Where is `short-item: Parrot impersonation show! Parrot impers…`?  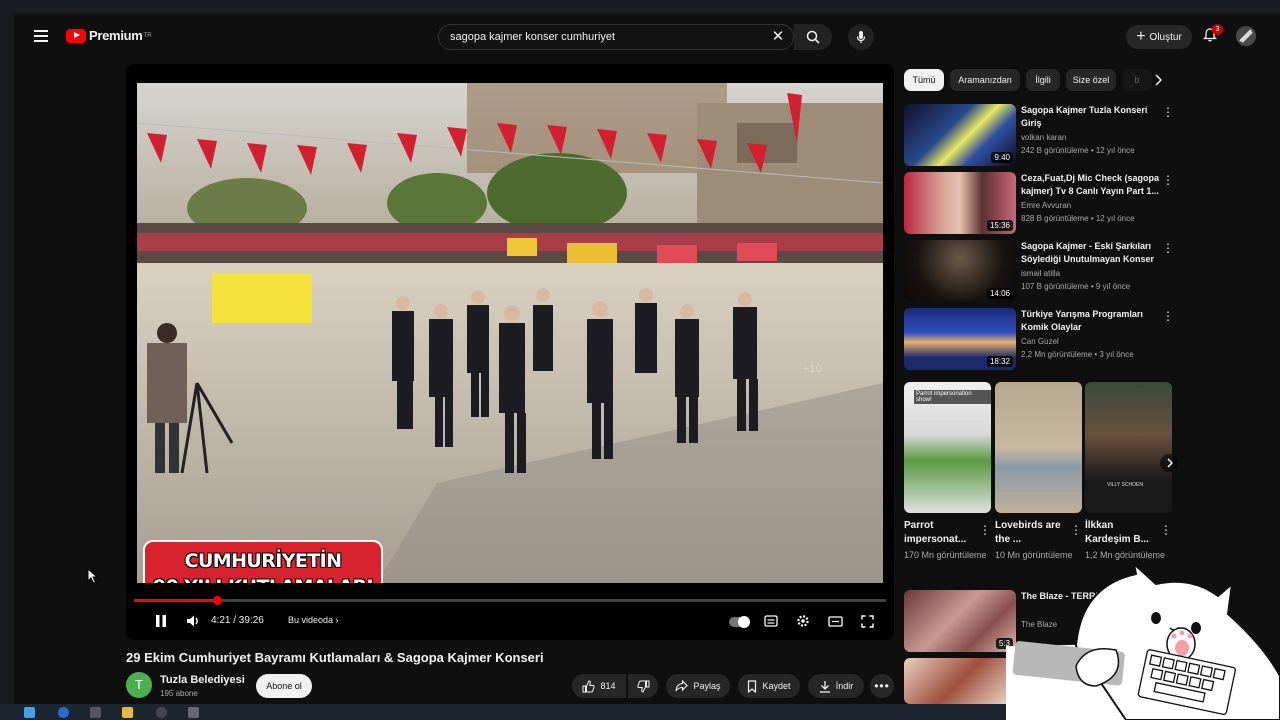 short-item: Parrot impersonation show! Parrot impers… is located at coordinates (947, 472).